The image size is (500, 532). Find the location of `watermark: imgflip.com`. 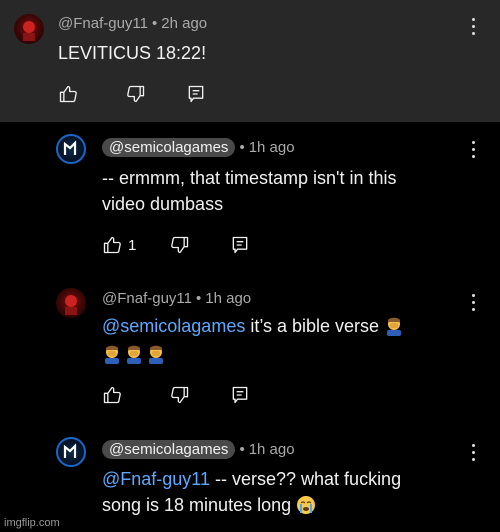

watermark: imgflip.com is located at coordinates (32, 523).